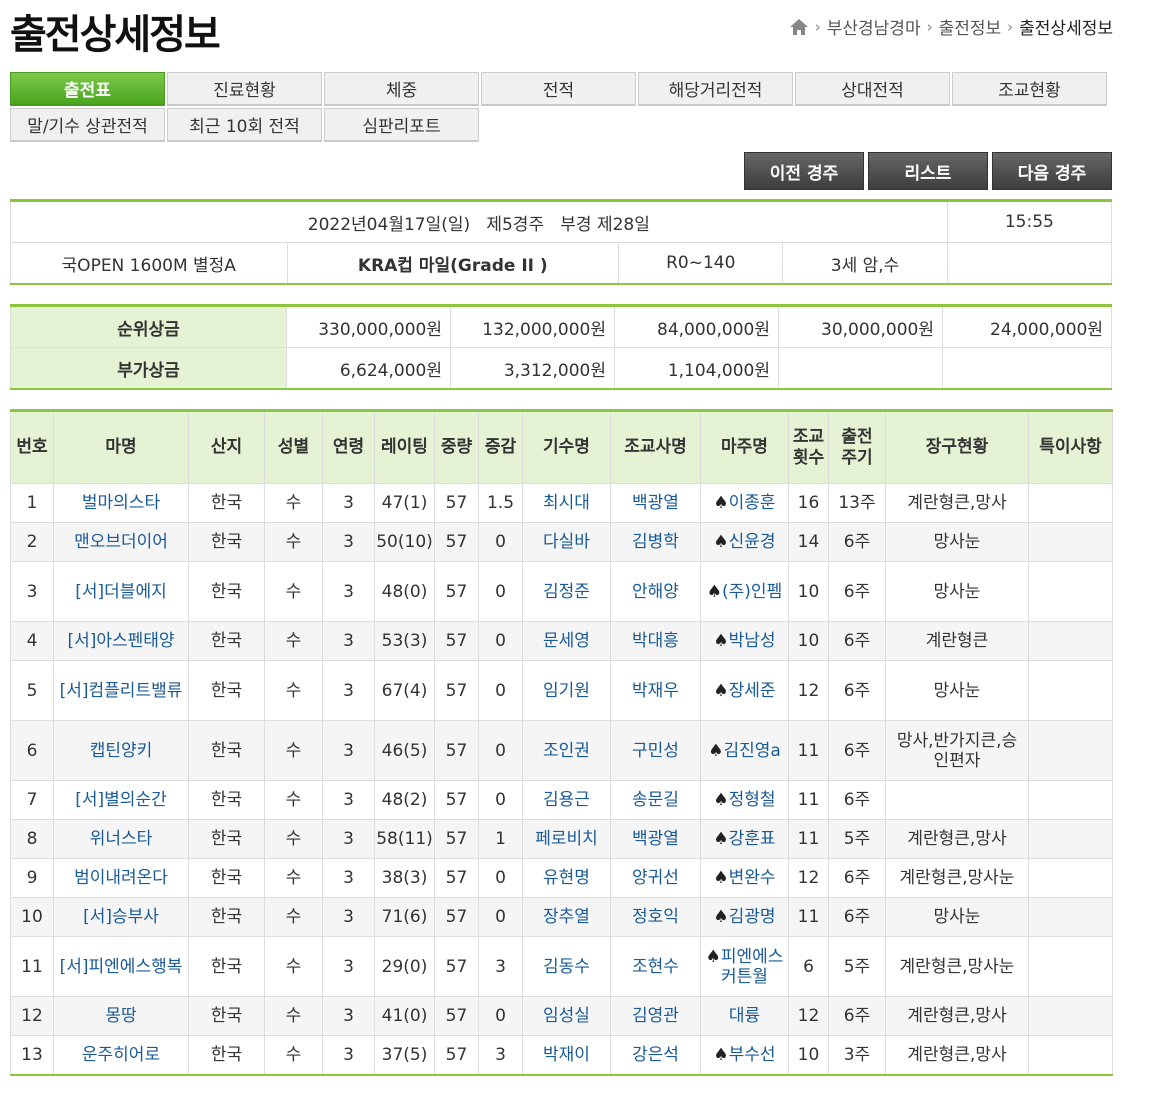  Describe the element at coordinates (655, 878) in the screenshot. I see `trainer-link: 양귀선` at that location.